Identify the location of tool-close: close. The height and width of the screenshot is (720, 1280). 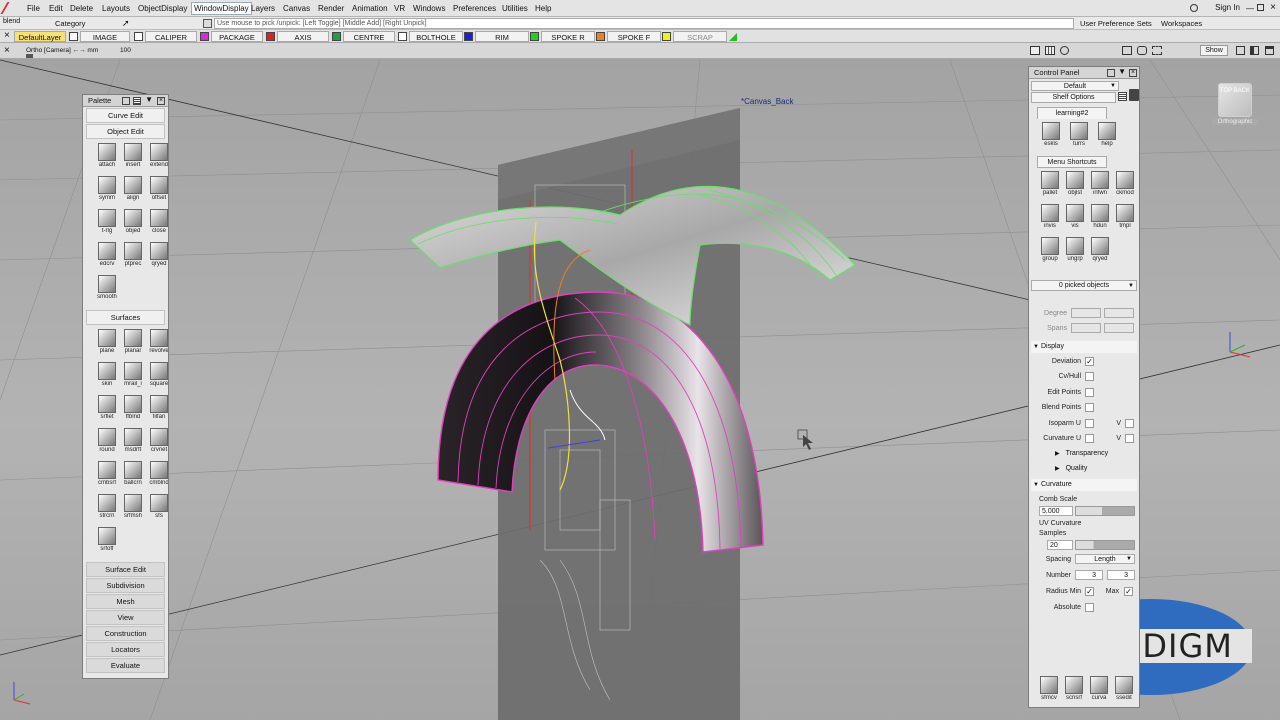
(157, 224).